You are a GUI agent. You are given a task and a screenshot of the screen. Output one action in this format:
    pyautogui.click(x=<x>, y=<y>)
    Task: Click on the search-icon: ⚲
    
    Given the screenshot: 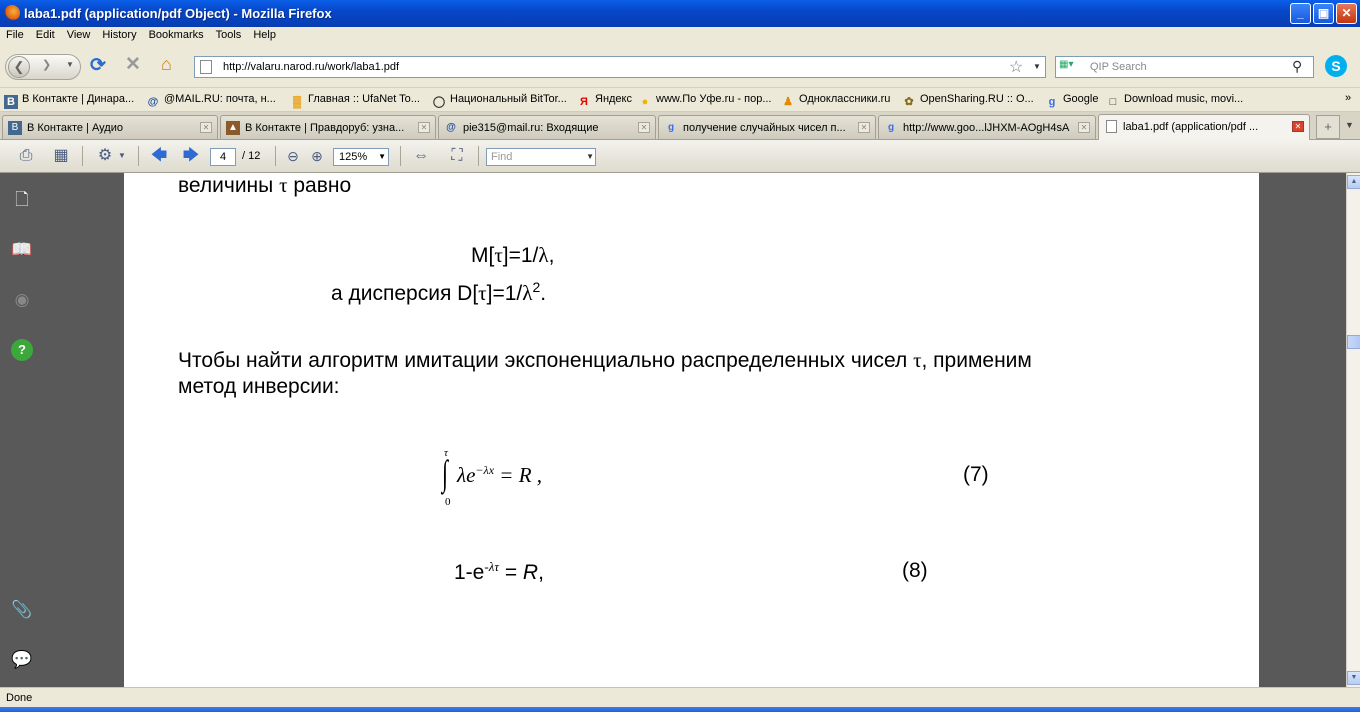 What is the action you would take?
    pyautogui.click(x=1297, y=66)
    